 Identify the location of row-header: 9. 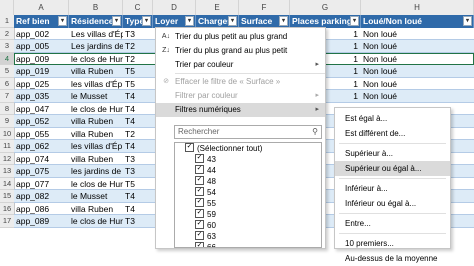
(7, 121).